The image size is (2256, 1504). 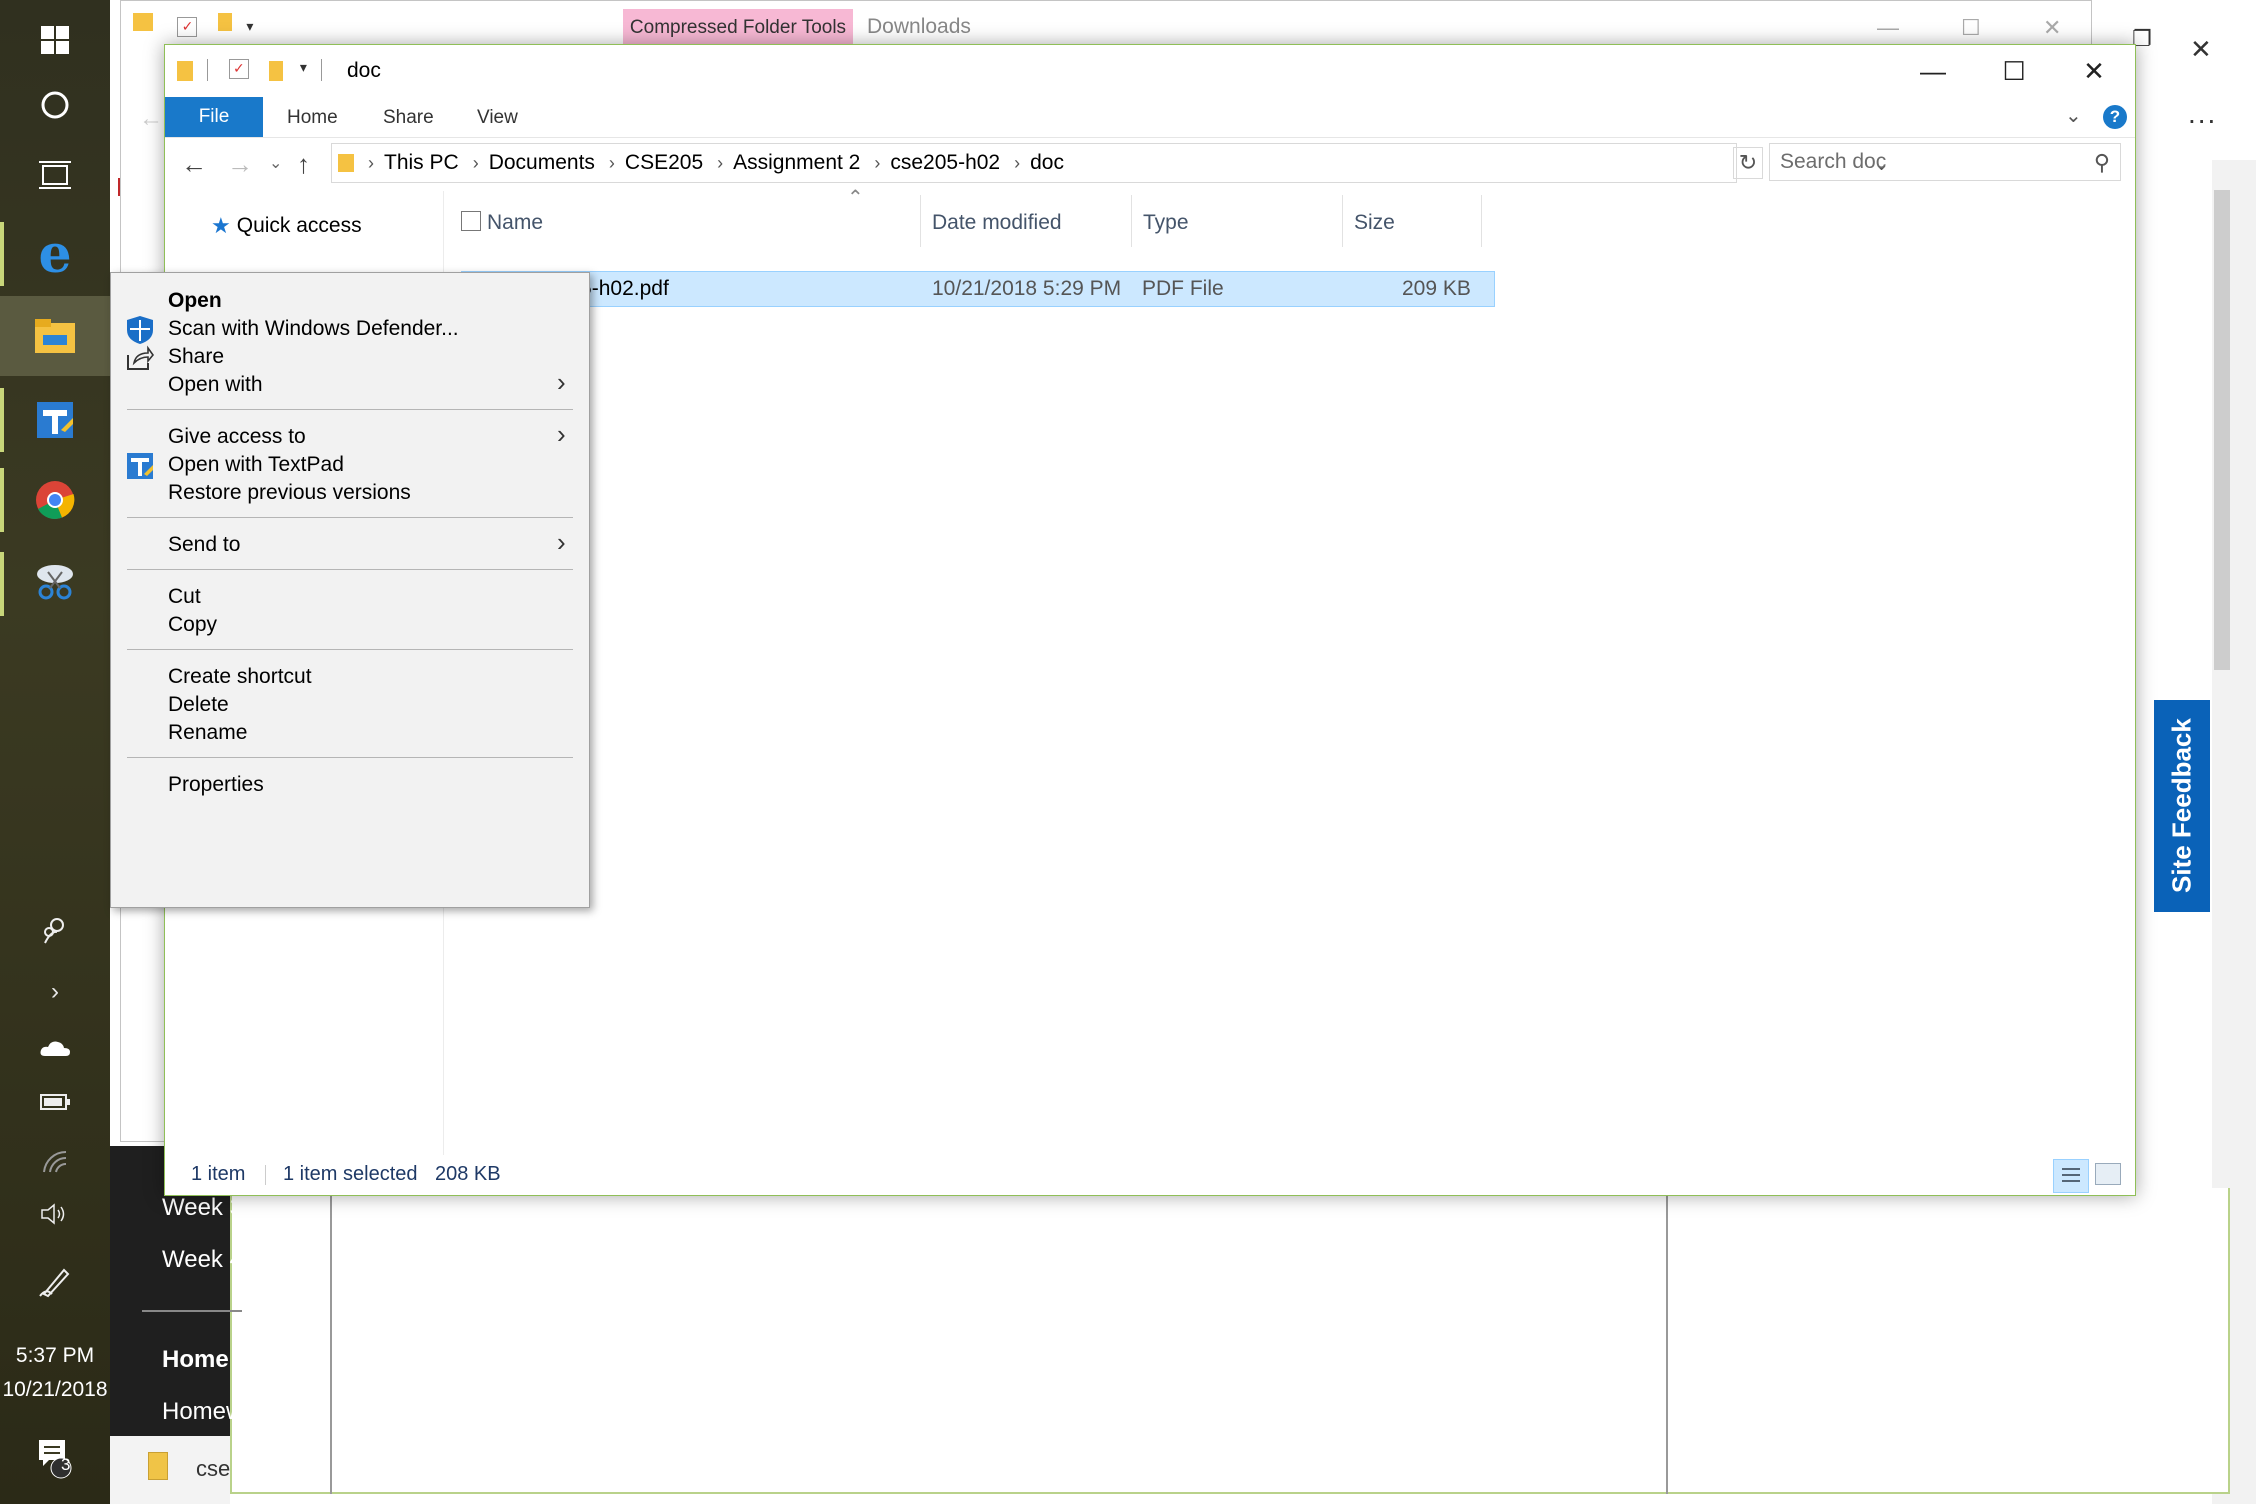 I want to click on menu-item-copy: Copy, so click(x=192, y=625).